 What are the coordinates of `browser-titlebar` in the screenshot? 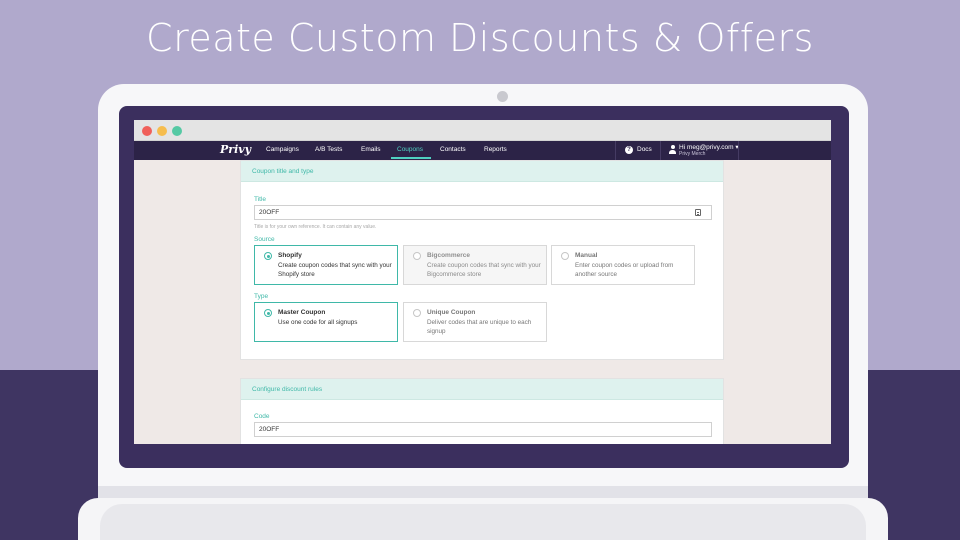 It's located at (482, 130).